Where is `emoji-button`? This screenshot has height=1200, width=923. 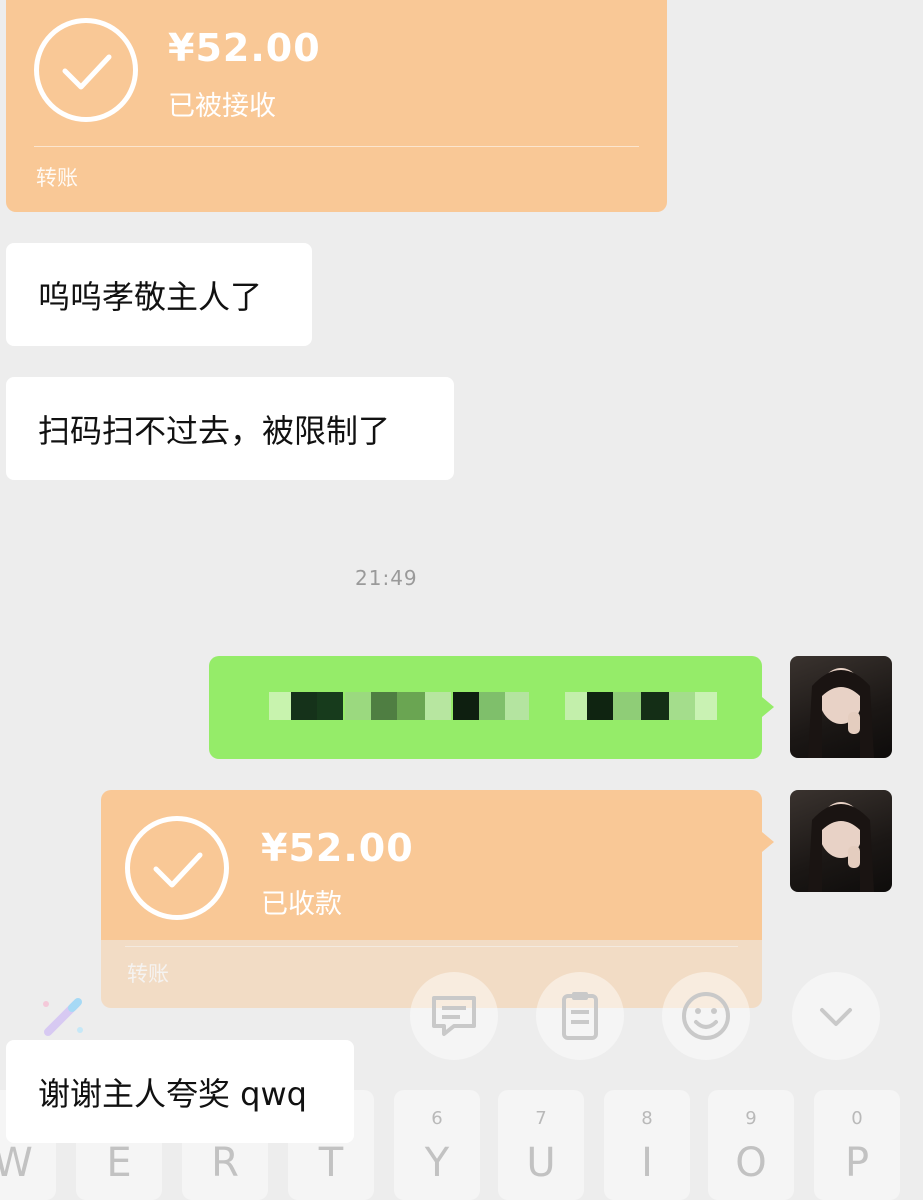 emoji-button is located at coordinates (706, 1016).